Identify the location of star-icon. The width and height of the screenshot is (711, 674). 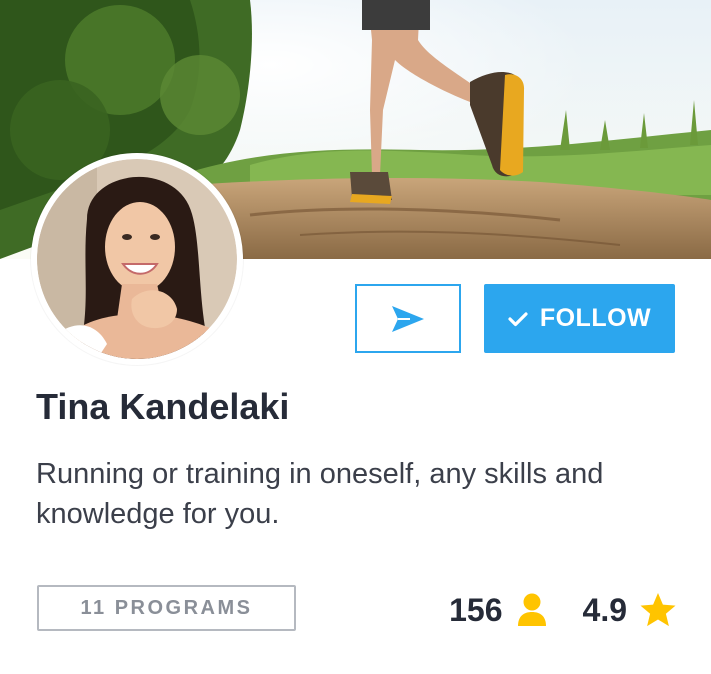
(658, 610).